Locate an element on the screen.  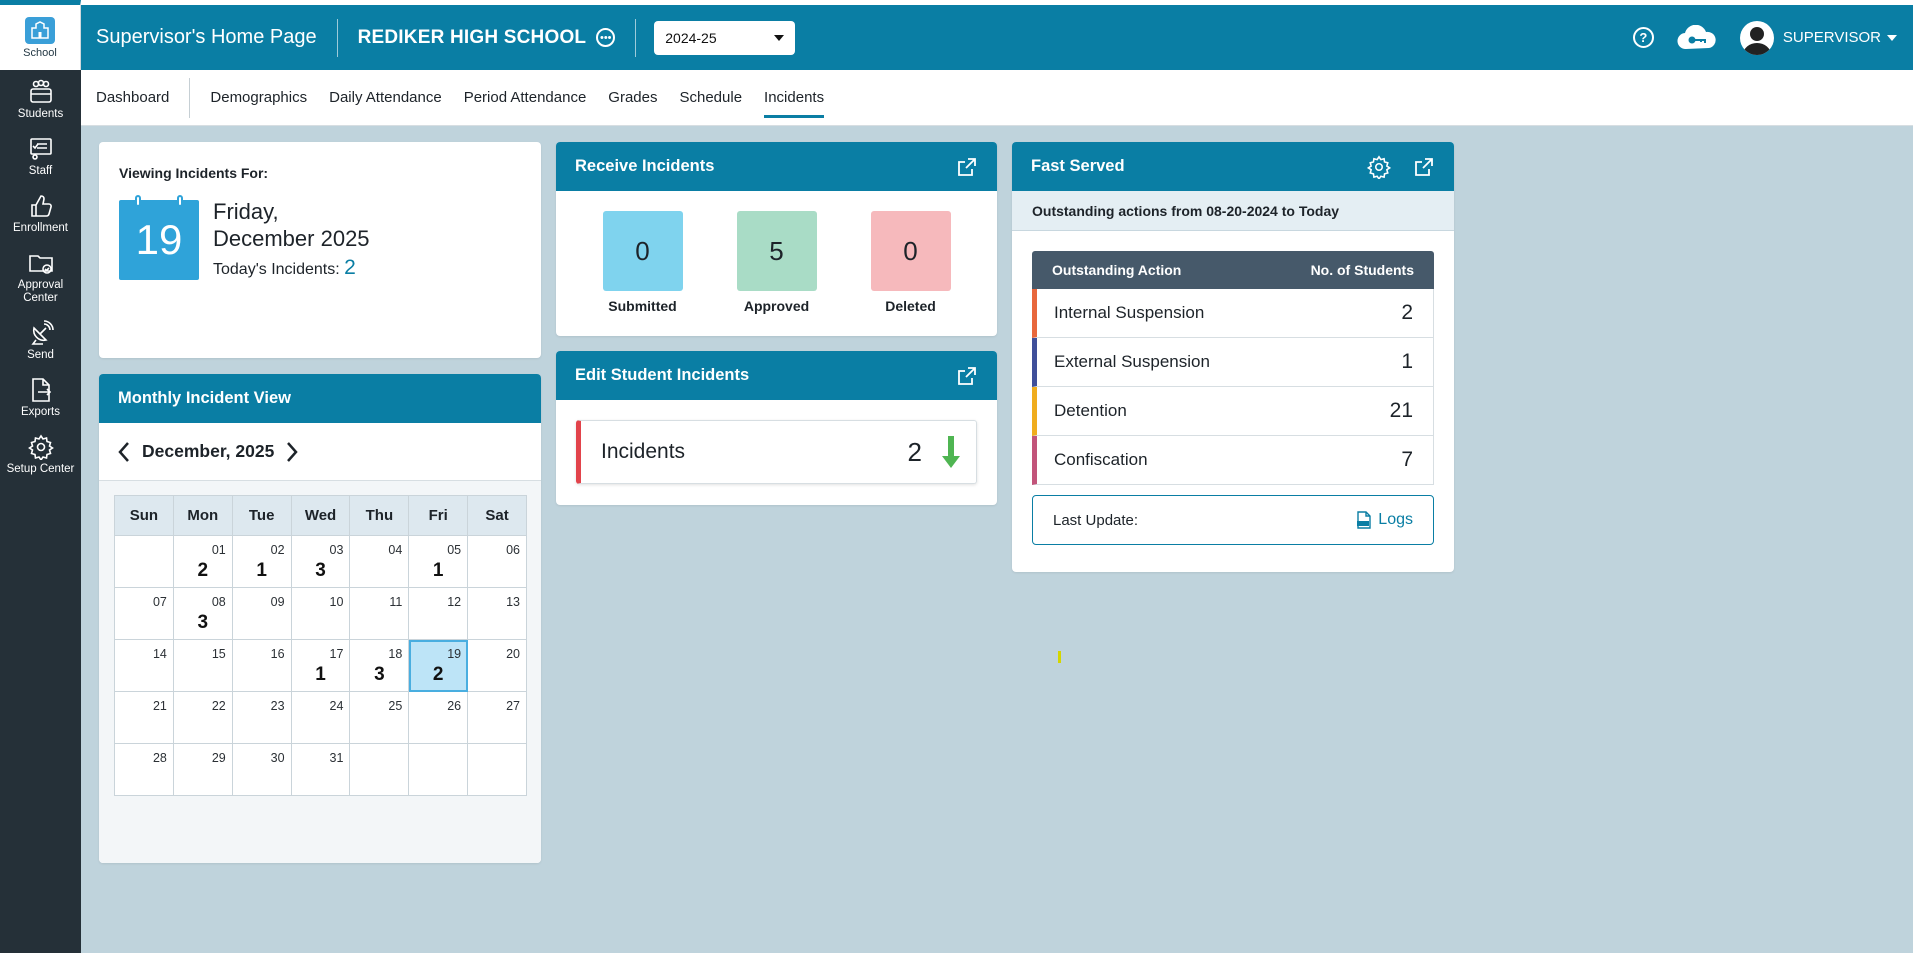
calendar-day: 20 is located at coordinates (497, 665).